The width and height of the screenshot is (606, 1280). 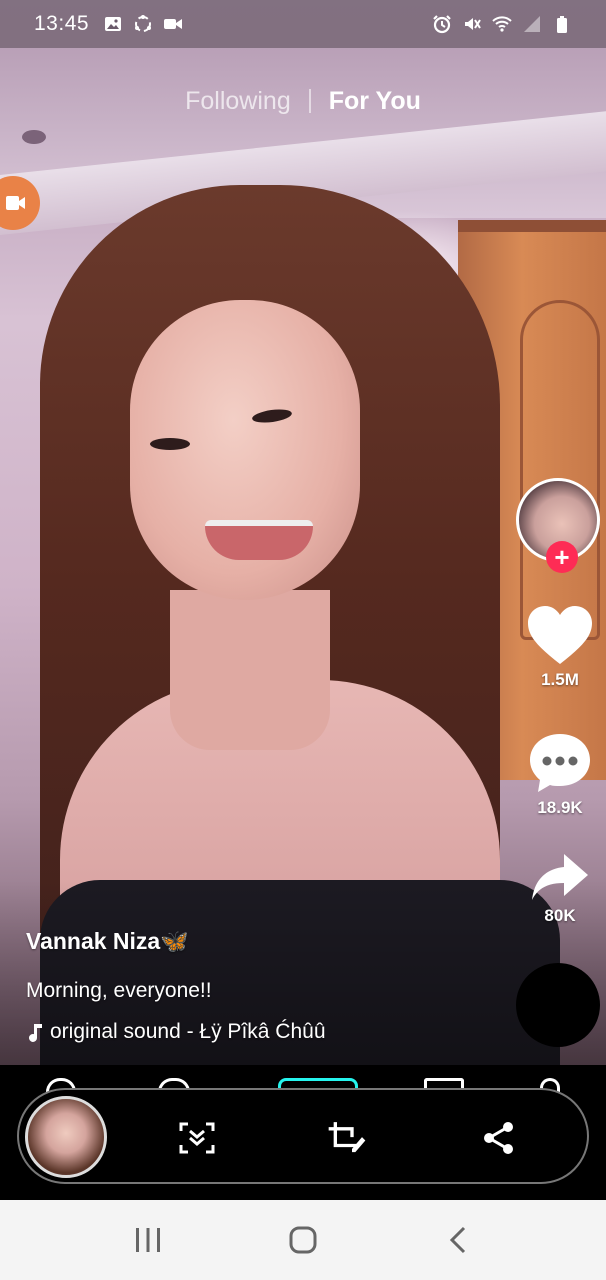 I want to click on live-camera-icon, so click(x=15, y=203).